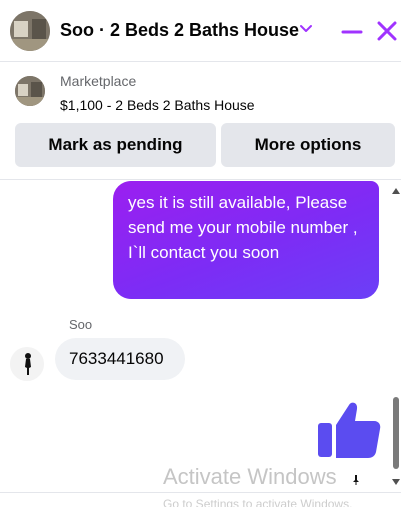 The height and width of the screenshot is (507, 401). Describe the element at coordinates (396, 191) in the screenshot. I see `scroll-up-arrow-icon` at that location.